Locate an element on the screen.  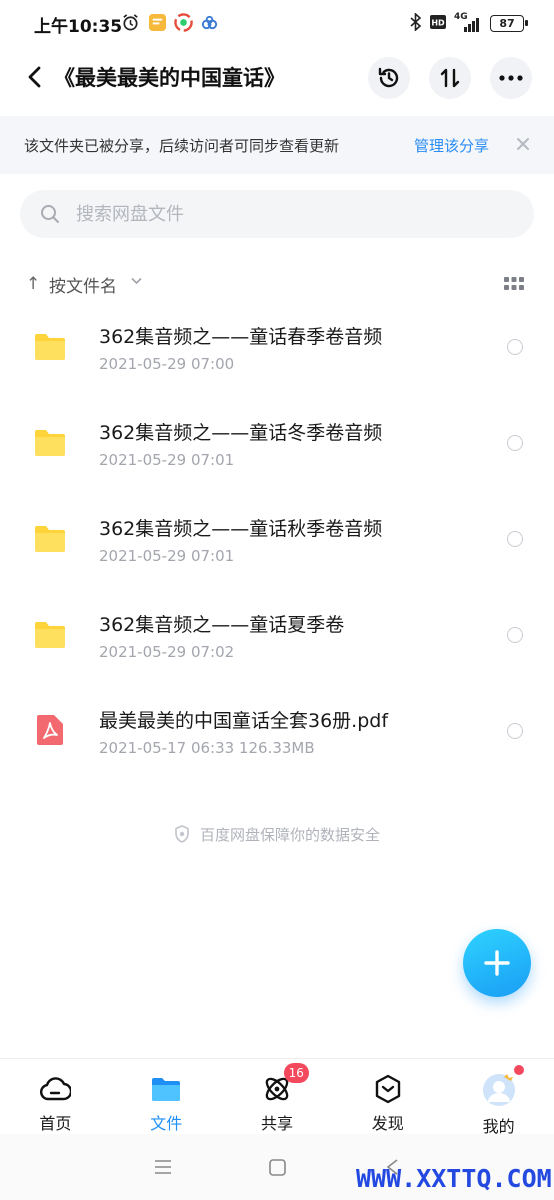
plus-icon is located at coordinates (497, 963).